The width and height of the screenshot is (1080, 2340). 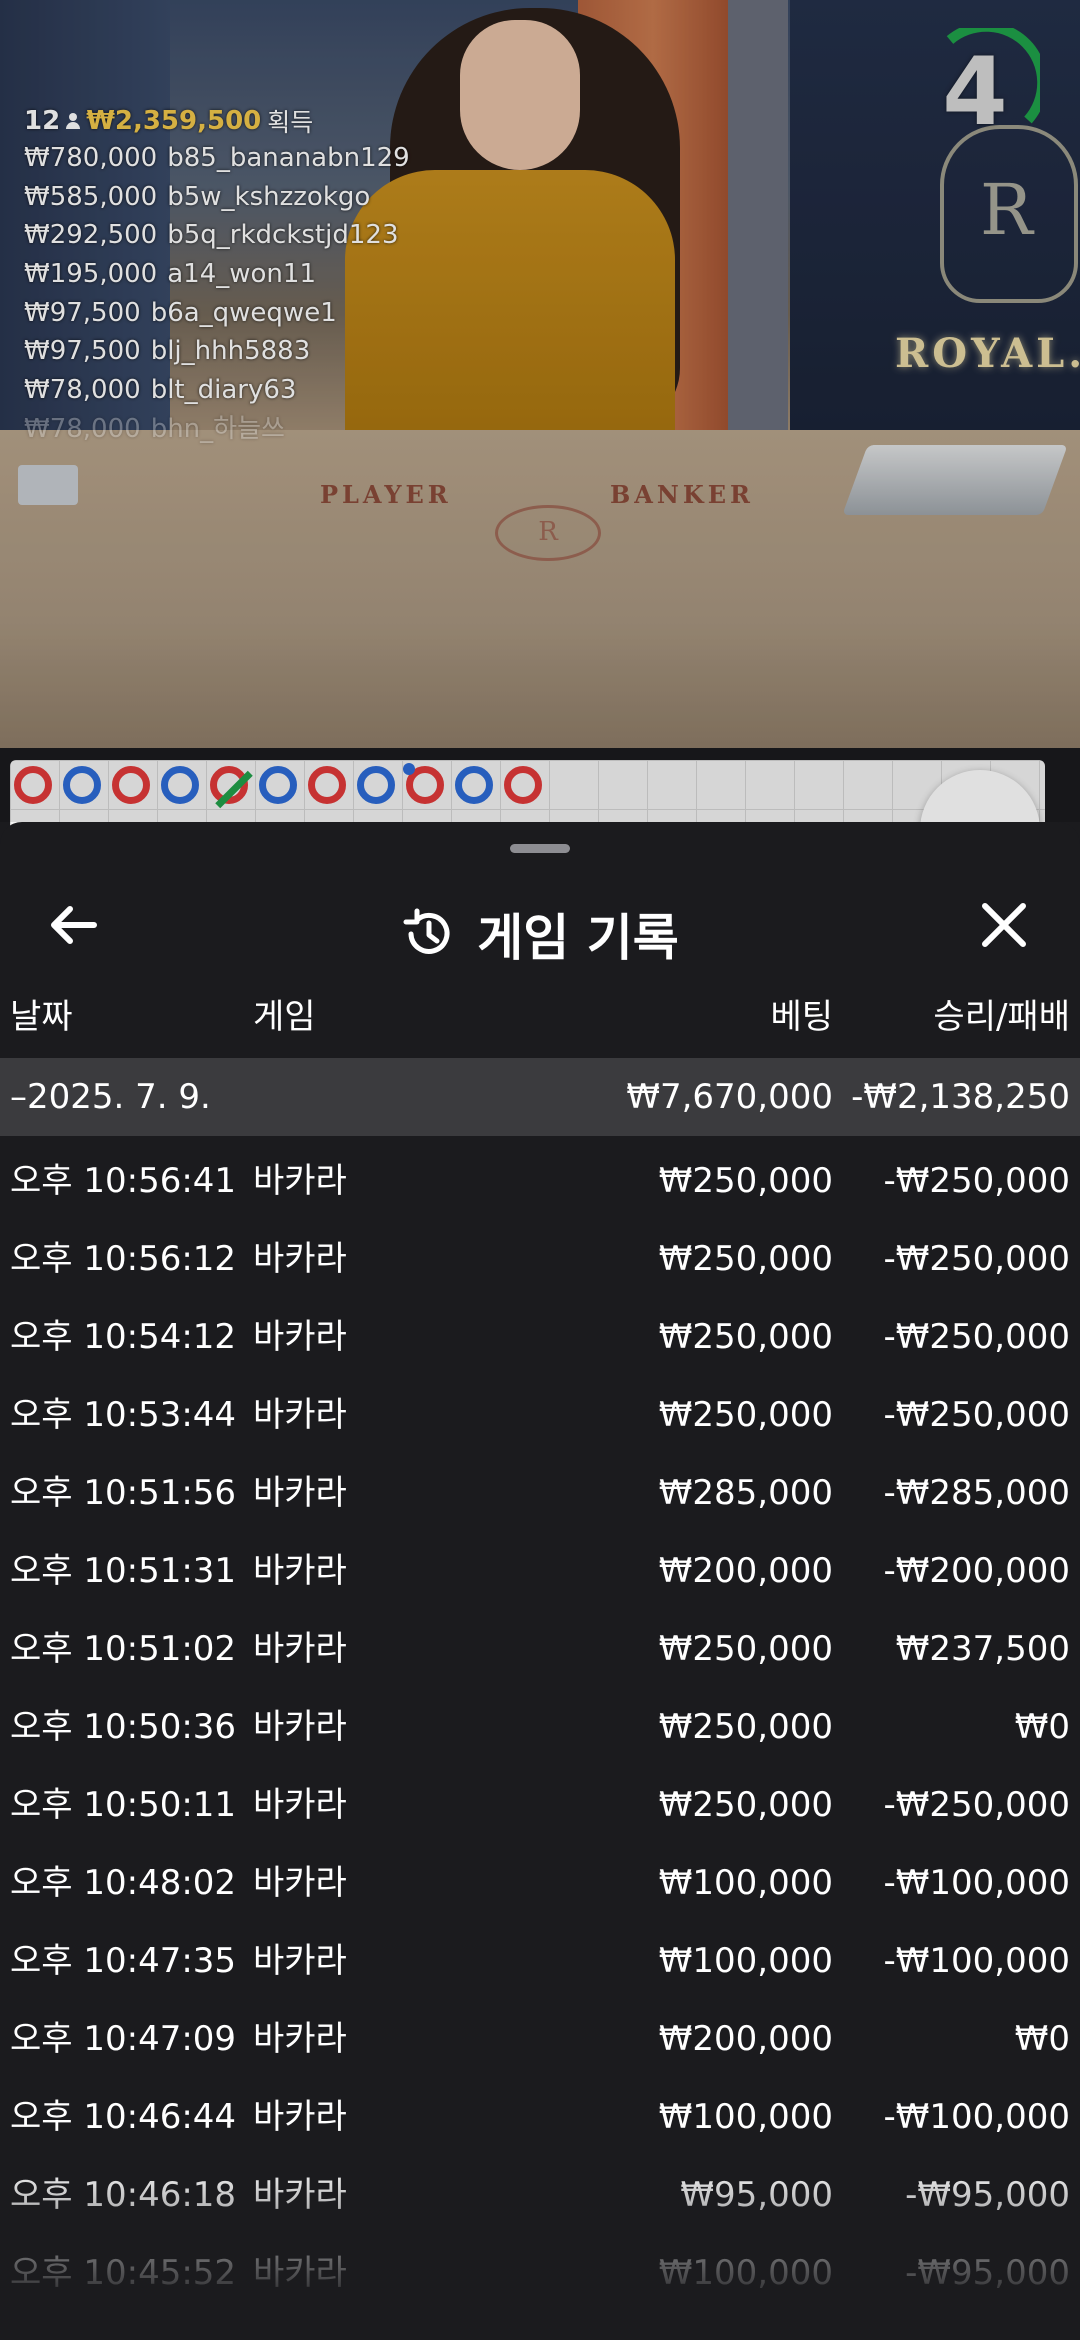 I want to click on table-row: 오후 10:53:44 바카라 ₩250,000 -₩250,000, so click(x=540, y=1415).